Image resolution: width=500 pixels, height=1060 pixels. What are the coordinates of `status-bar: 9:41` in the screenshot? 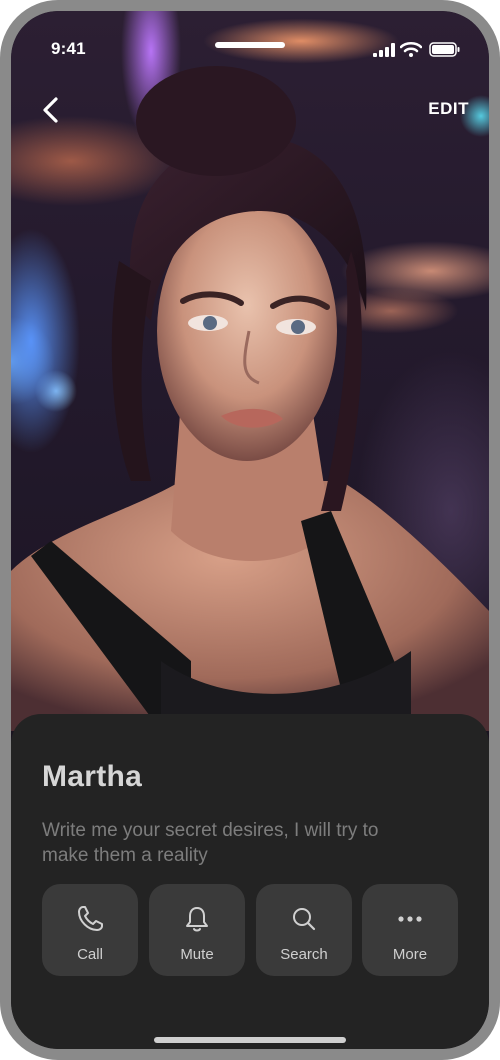 It's located at (250, 51).